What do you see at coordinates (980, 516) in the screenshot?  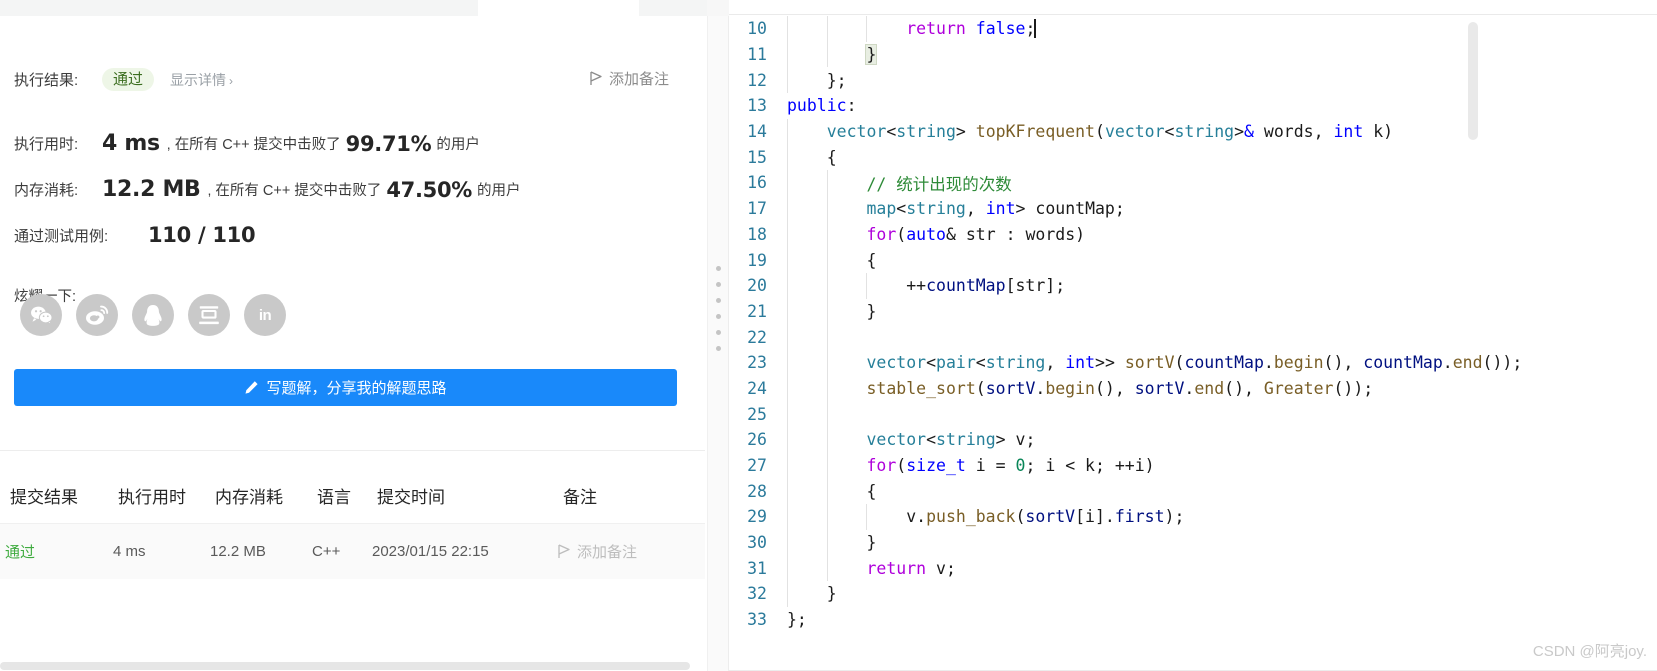 I see `code-text: v.push_back(sortV[i].first);` at bounding box center [980, 516].